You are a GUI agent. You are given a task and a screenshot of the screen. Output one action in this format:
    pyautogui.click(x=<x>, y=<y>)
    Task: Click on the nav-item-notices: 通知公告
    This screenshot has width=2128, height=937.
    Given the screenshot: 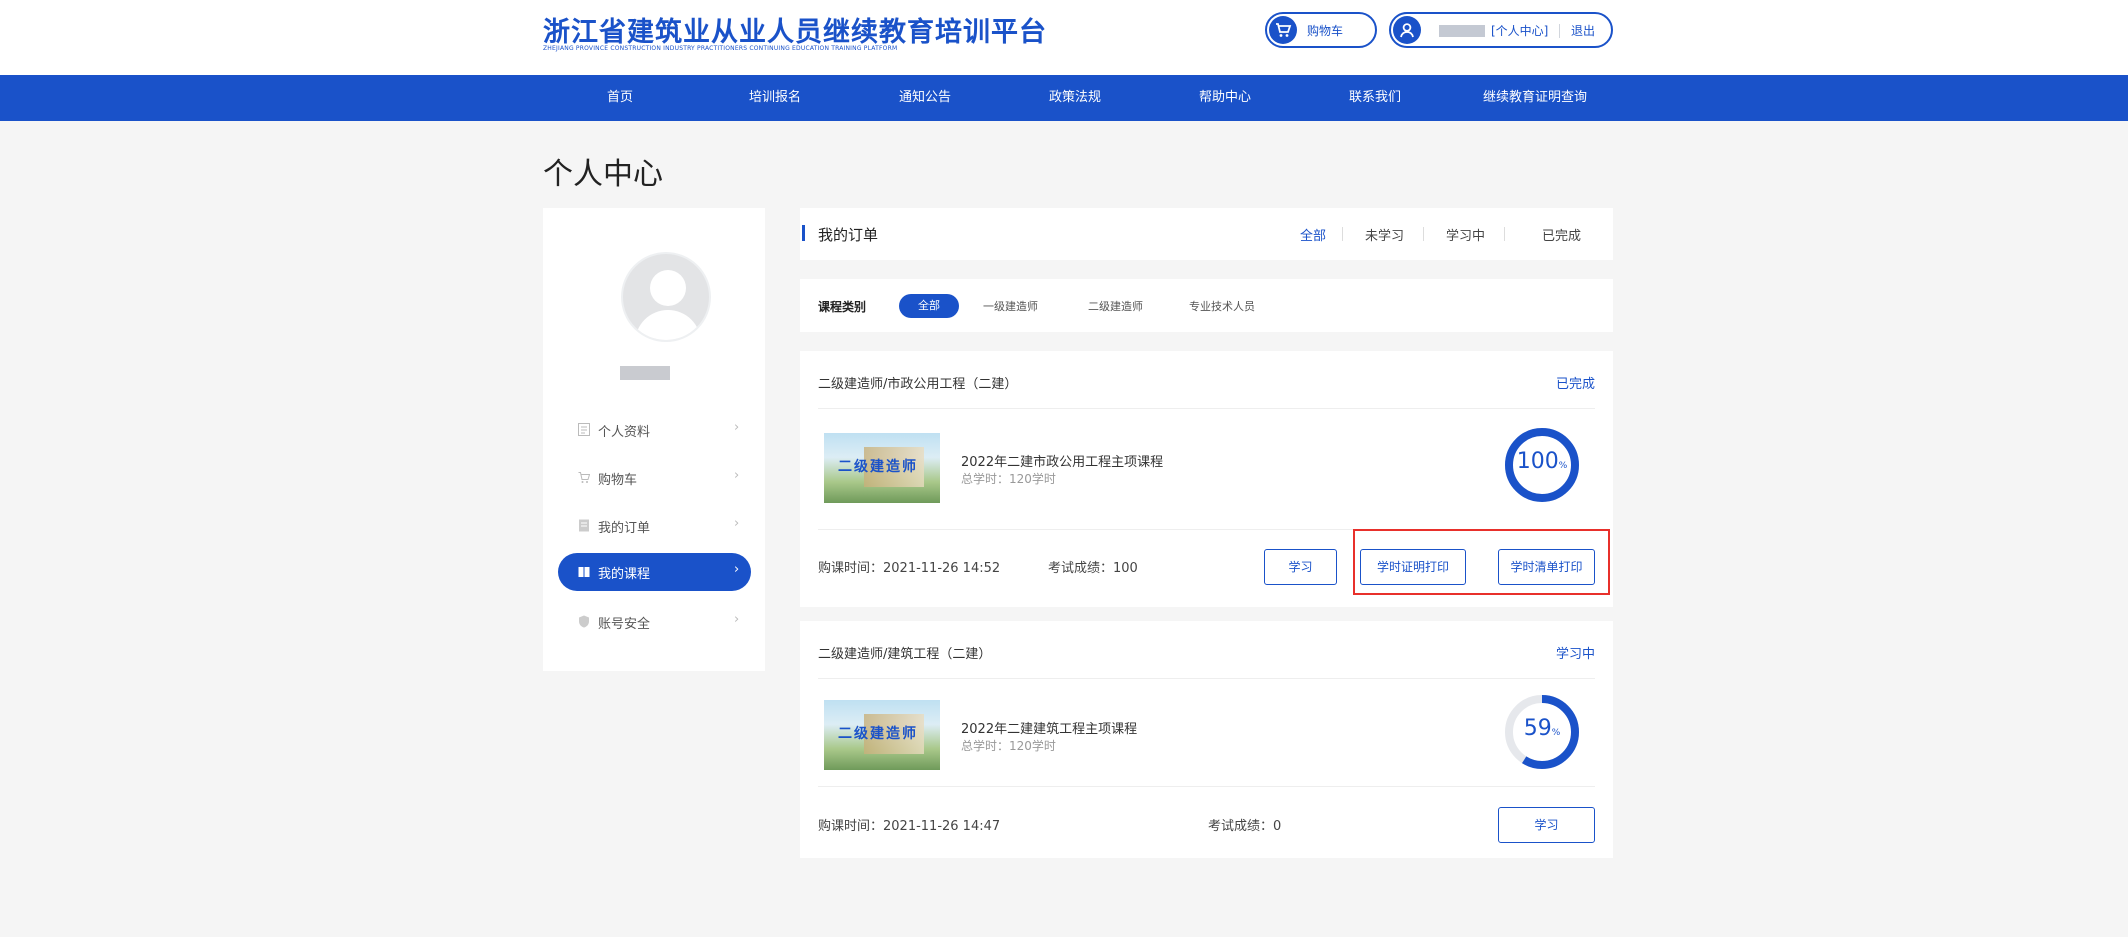 What is the action you would take?
    pyautogui.click(x=925, y=98)
    